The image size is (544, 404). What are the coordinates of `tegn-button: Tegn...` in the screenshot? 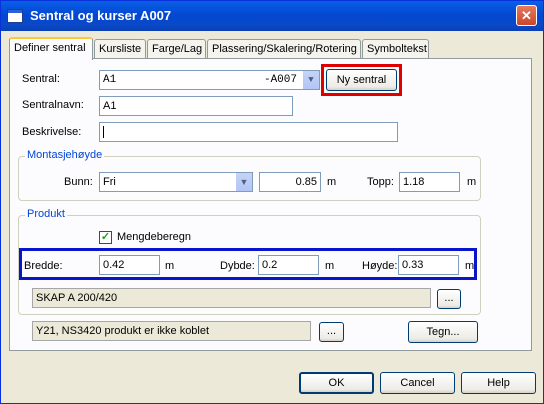 It's located at (443, 332).